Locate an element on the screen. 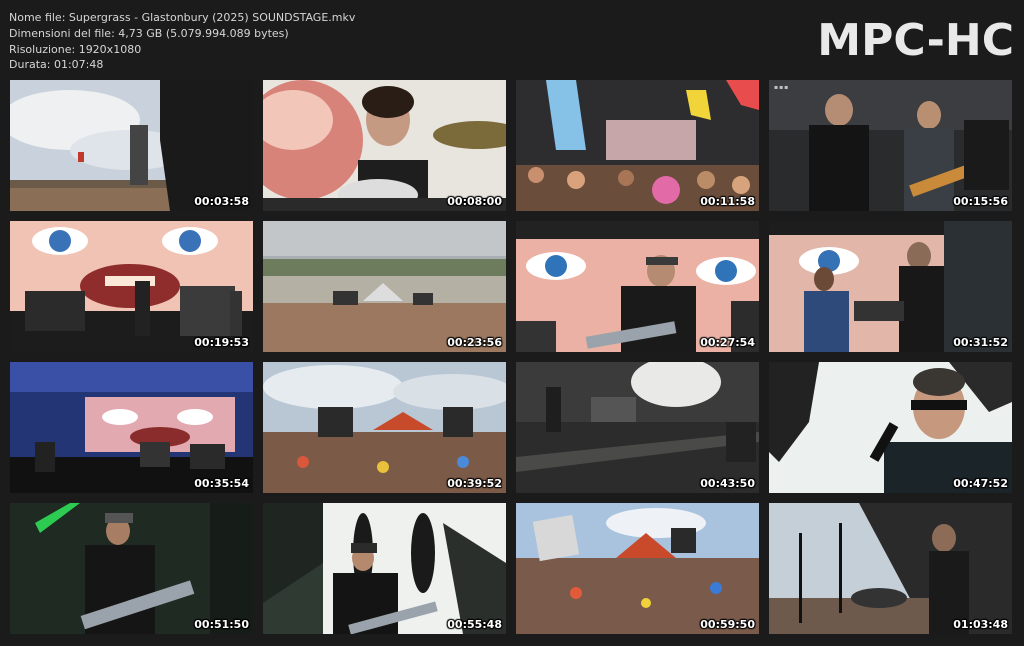  thumbnail-2: 00:08:00 is located at coordinates (384, 145).